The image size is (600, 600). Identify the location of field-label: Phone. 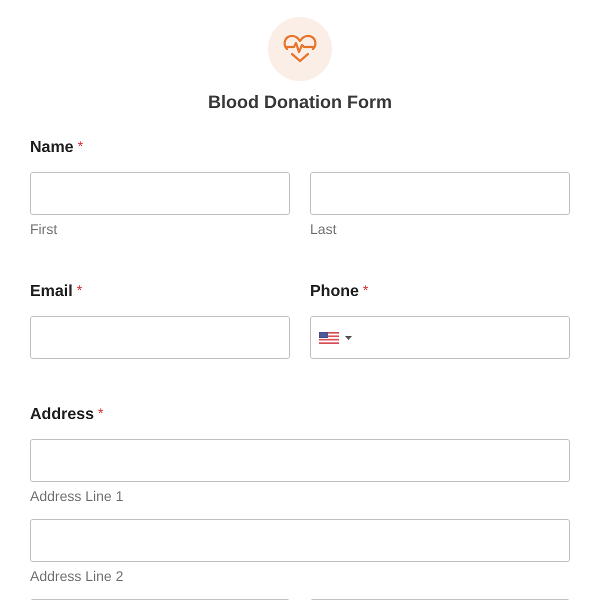
(334, 292).